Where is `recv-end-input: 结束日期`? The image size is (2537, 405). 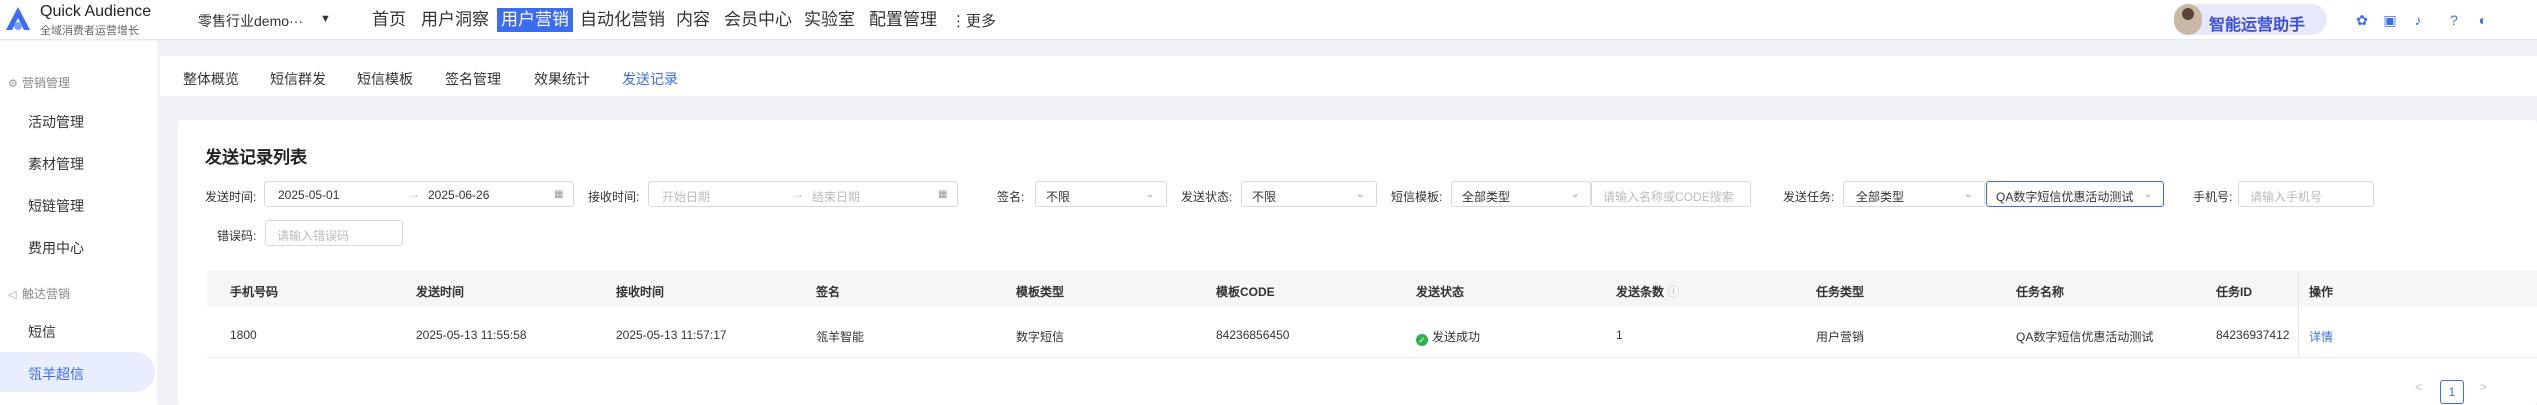
recv-end-input: 结束日期 is located at coordinates (836, 196).